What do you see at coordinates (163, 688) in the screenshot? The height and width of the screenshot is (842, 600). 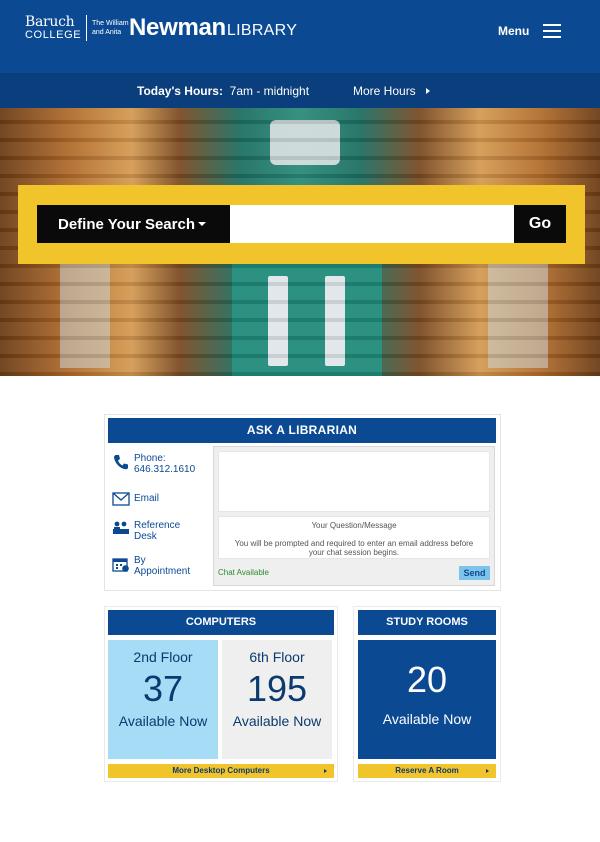 I see `floor-count: 37` at bounding box center [163, 688].